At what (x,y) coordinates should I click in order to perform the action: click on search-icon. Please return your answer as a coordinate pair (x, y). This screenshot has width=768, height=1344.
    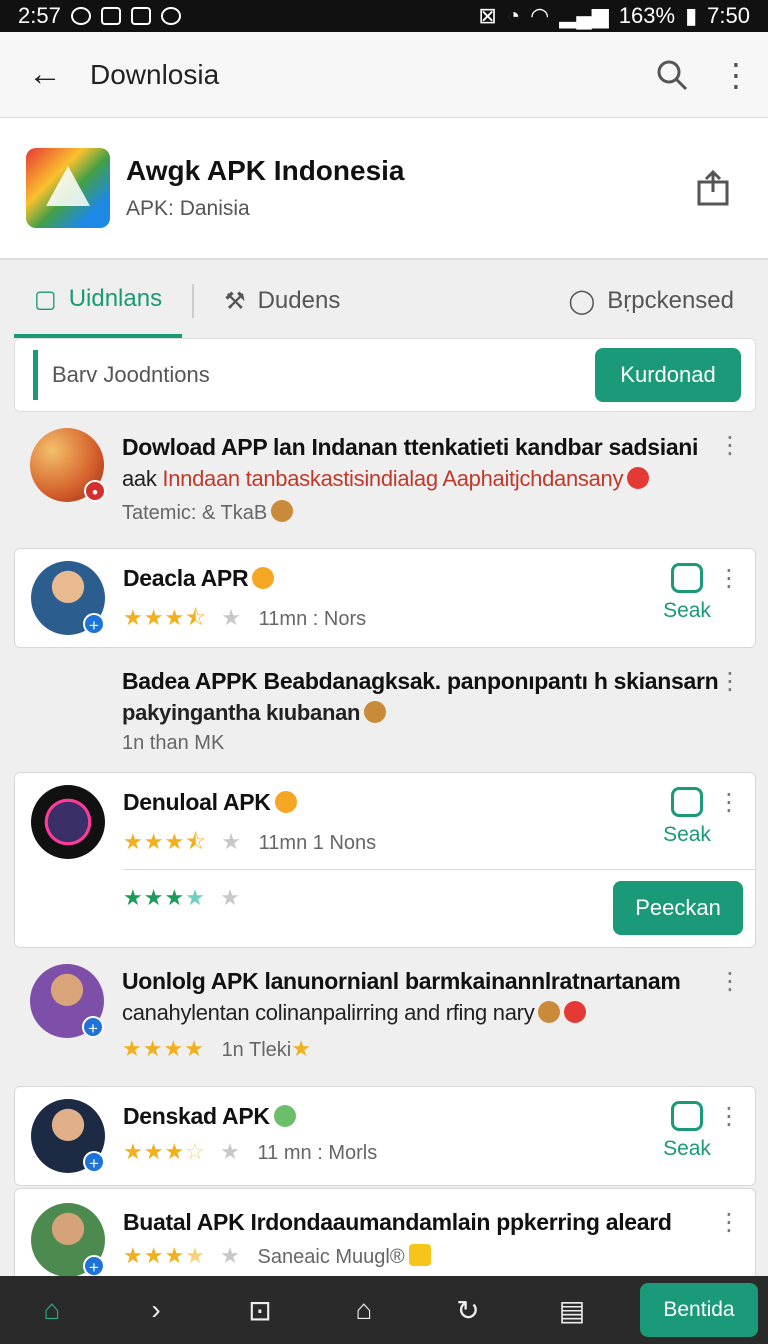
    Looking at the image, I should click on (672, 75).